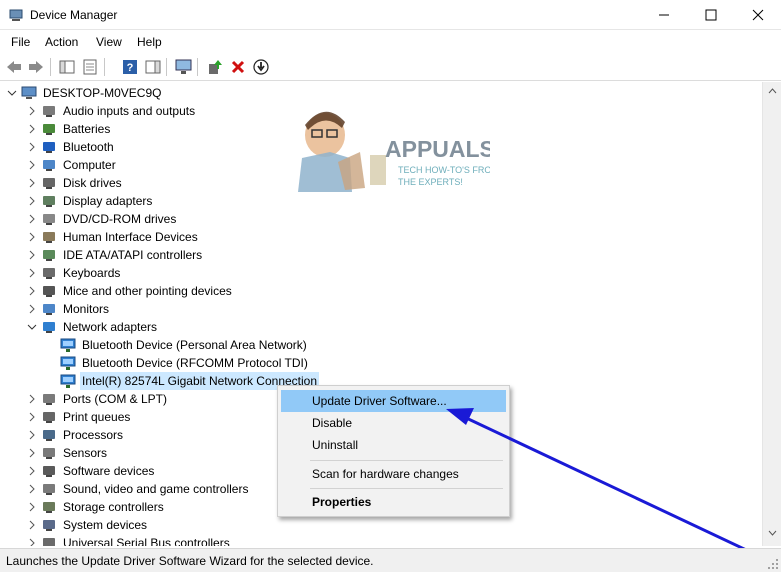 Image resolution: width=781 pixels, height=572 pixels. What do you see at coordinates (108, 201) in the screenshot?
I see `tree-category-label: Display adapters` at bounding box center [108, 201].